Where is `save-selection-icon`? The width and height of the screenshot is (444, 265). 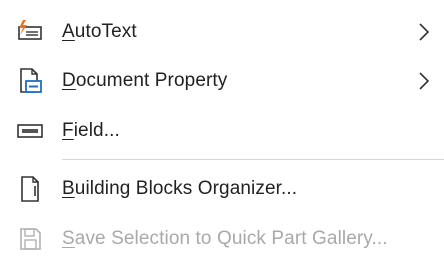 save-selection-icon is located at coordinates (30, 239).